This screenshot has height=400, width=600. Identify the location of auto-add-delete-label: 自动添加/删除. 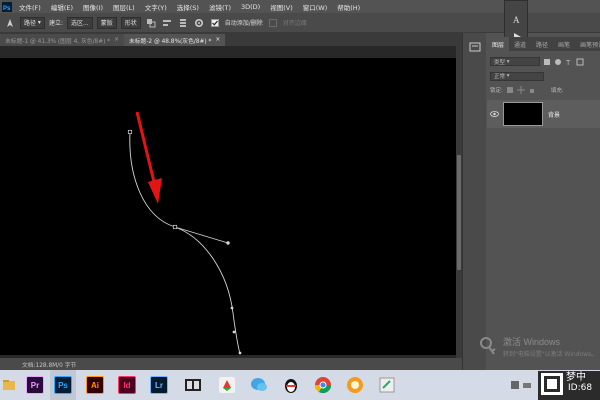
(243, 23).